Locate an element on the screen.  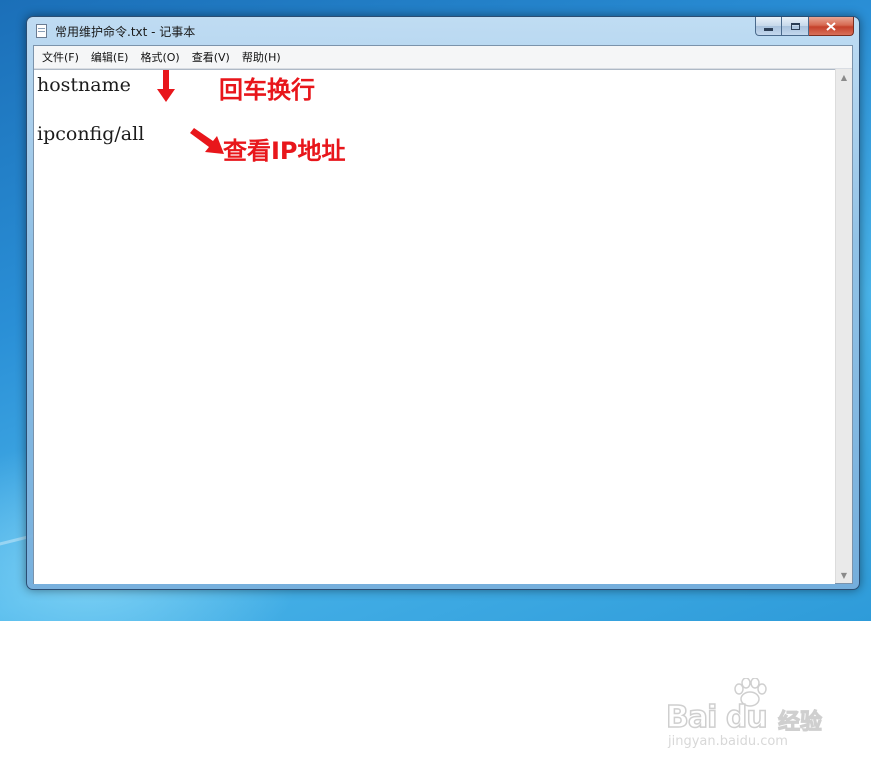
close-icon is located at coordinates (831, 26).